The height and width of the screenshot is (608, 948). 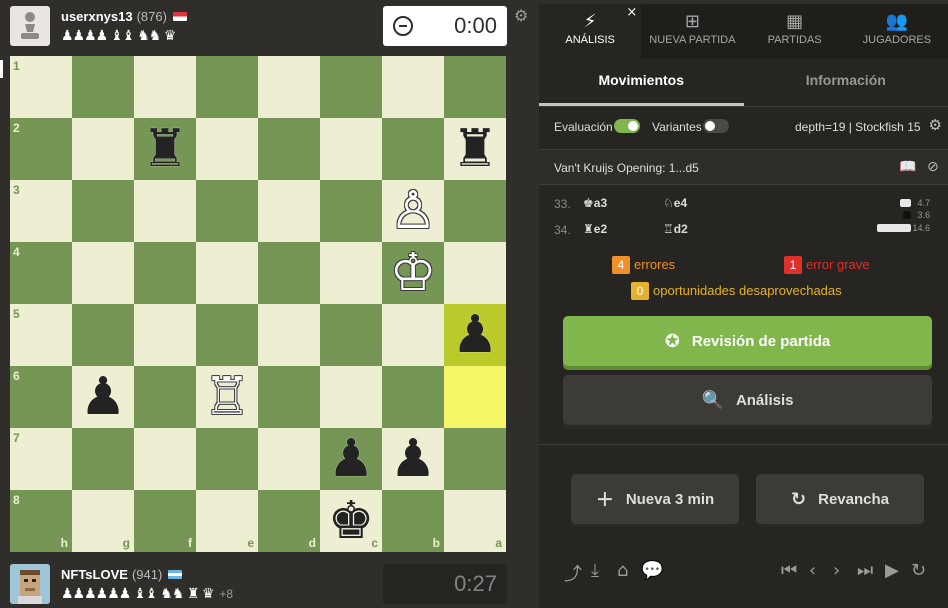 I want to click on square-g7, so click(x=103, y=459).